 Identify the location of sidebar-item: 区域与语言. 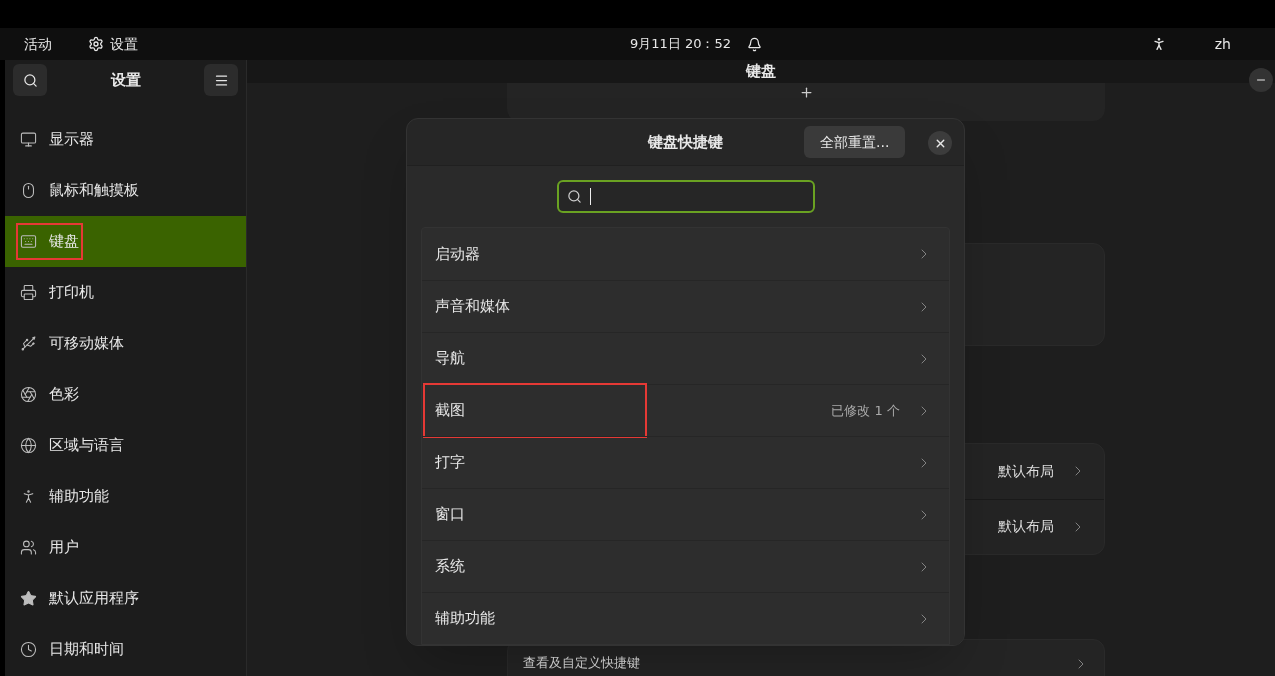
(125, 445).